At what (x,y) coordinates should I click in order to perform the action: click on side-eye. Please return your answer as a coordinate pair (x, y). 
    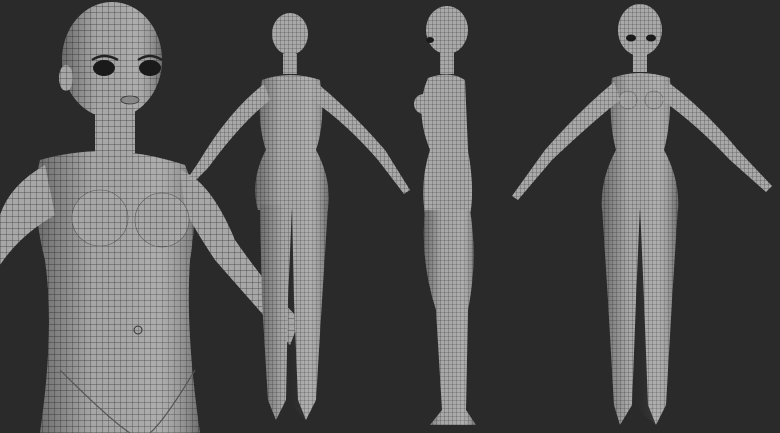
    Looking at the image, I should click on (430, 40).